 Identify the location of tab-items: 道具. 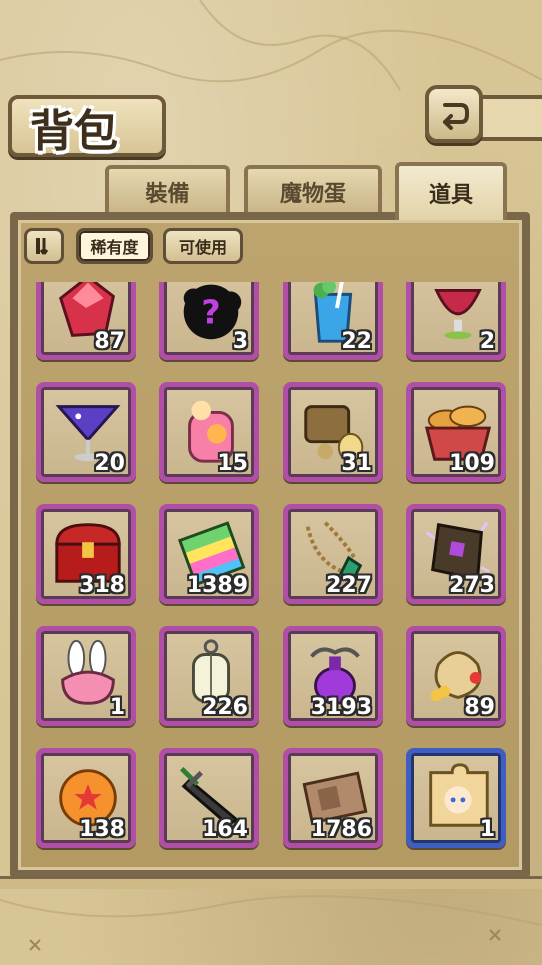
(451, 191).